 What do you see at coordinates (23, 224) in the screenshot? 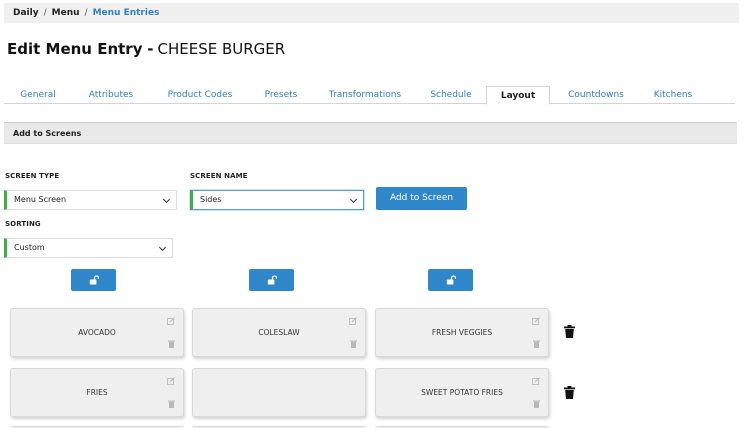
I see `sorting-label: SORTING` at bounding box center [23, 224].